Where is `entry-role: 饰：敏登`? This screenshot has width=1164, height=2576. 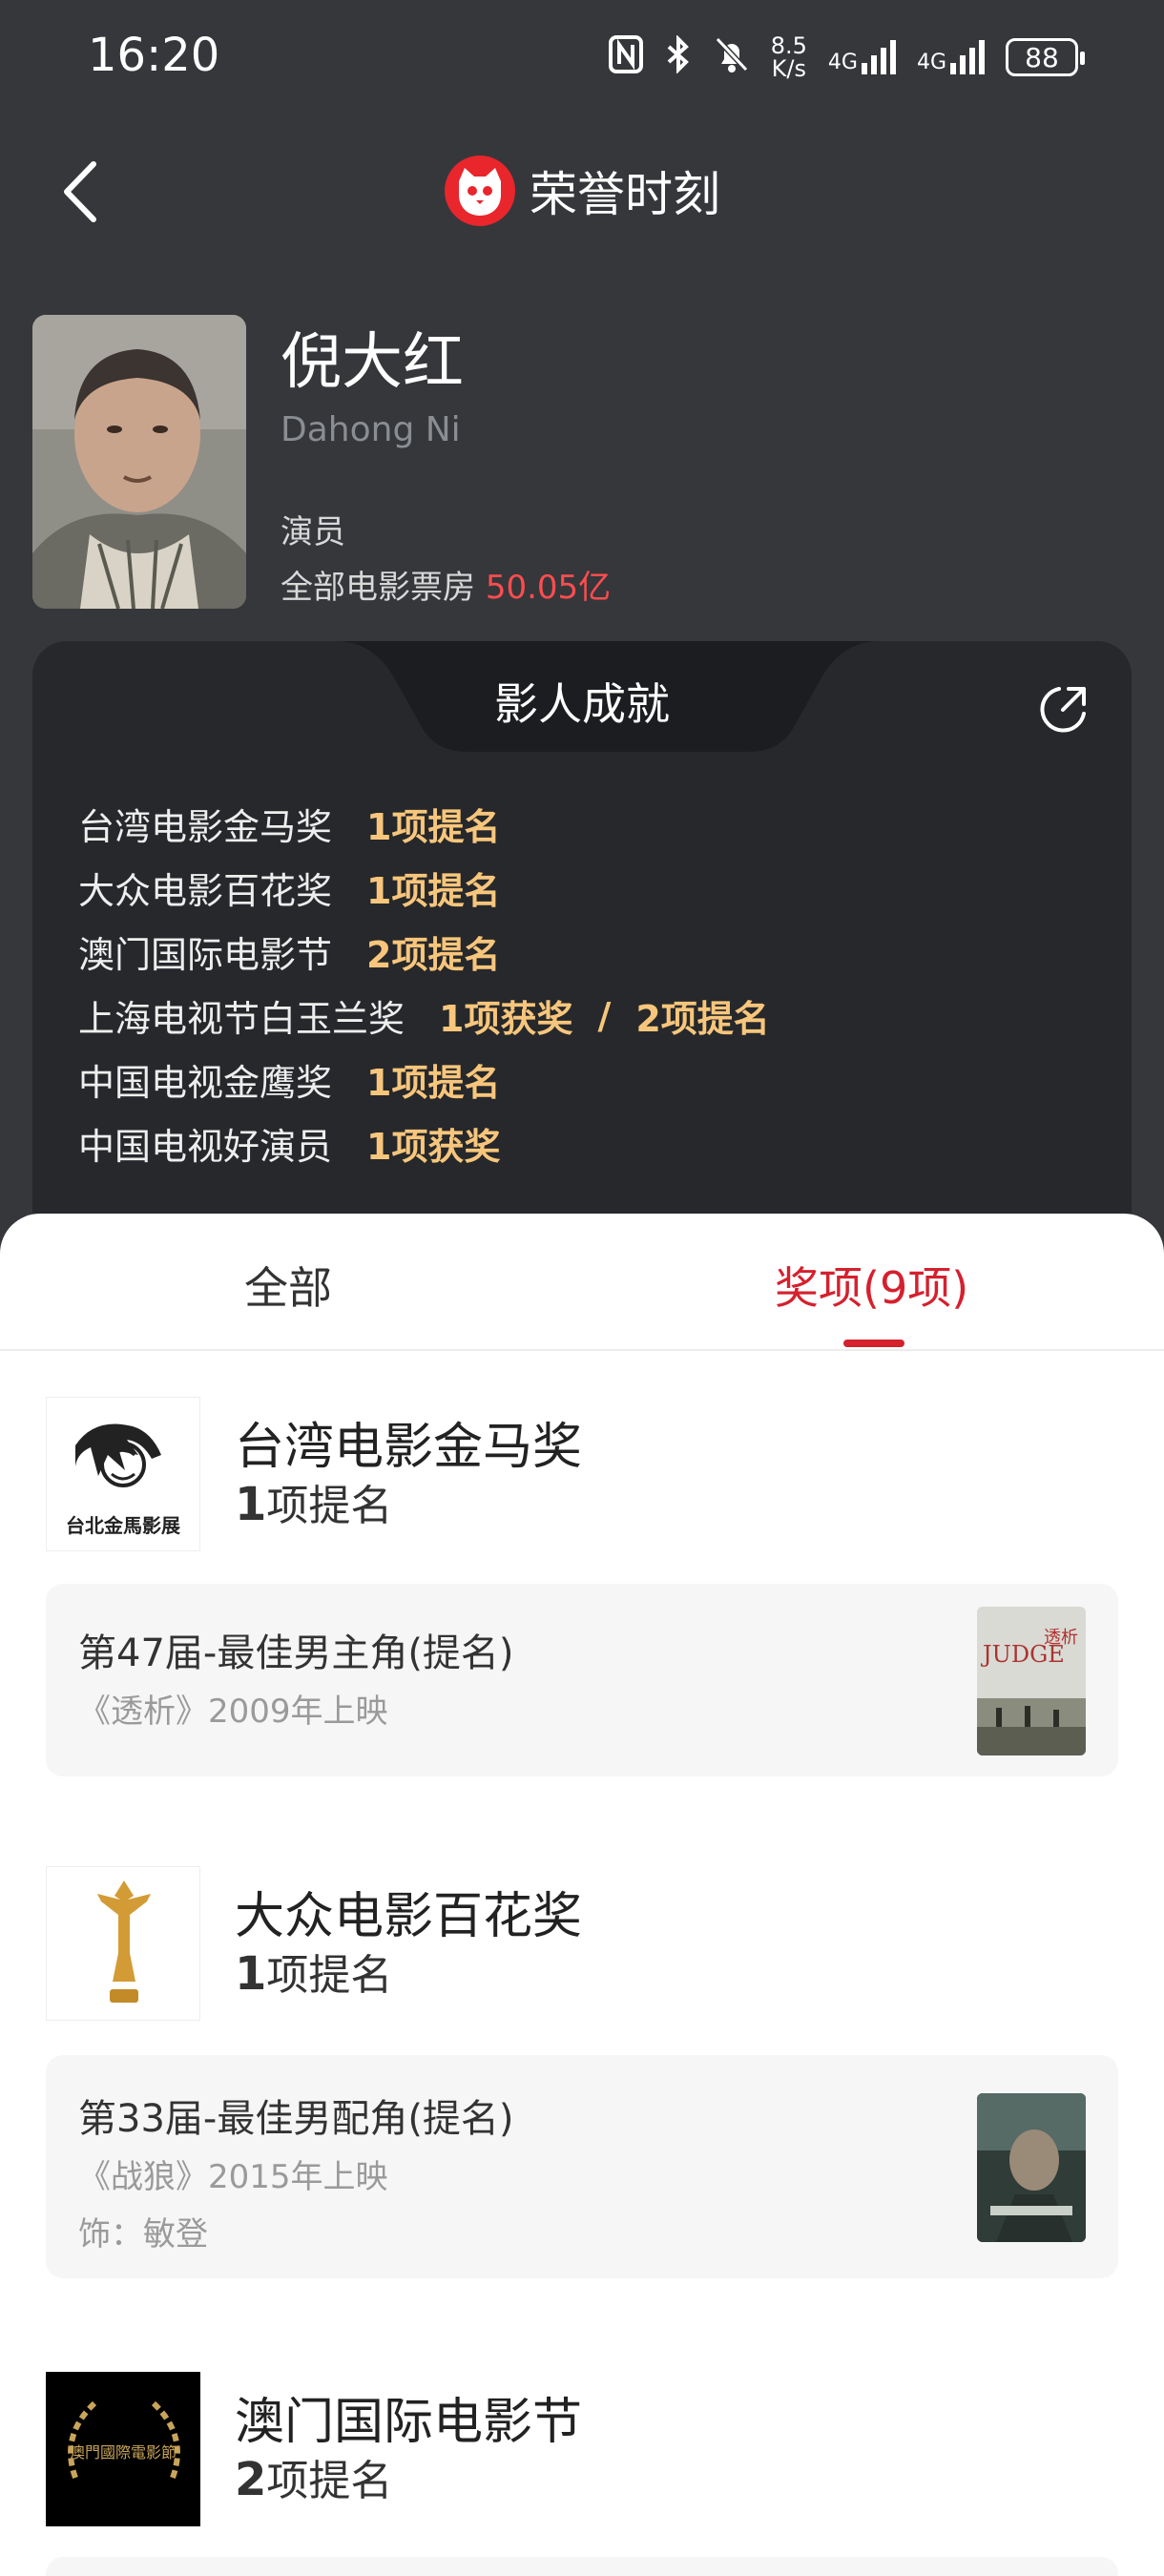
entry-role: 饰：敏登 is located at coordinates (143, 2234).